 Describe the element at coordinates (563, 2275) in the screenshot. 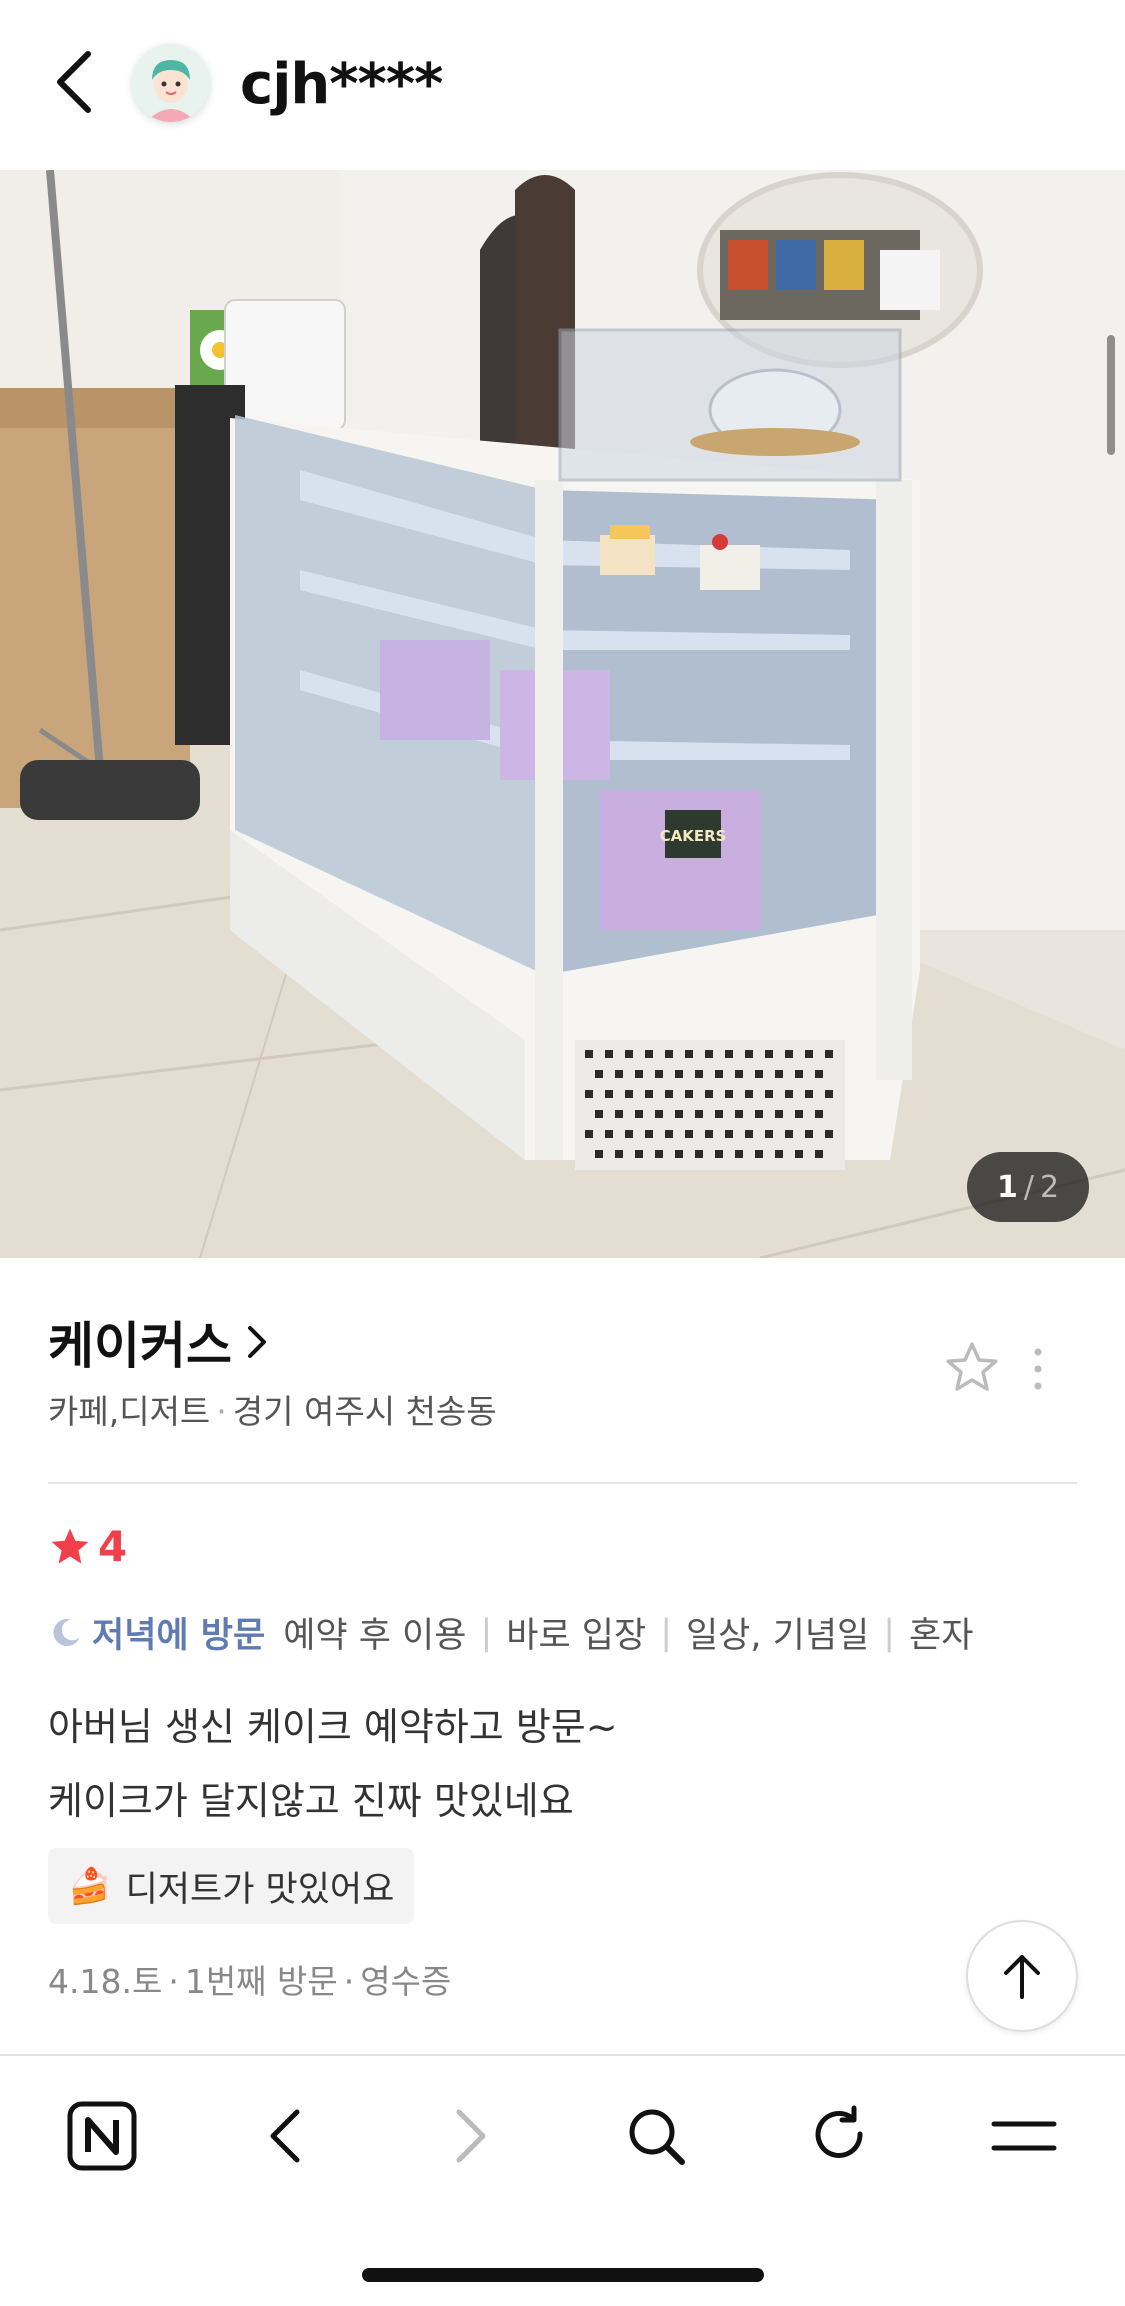

I see `home-indicator` at that location.